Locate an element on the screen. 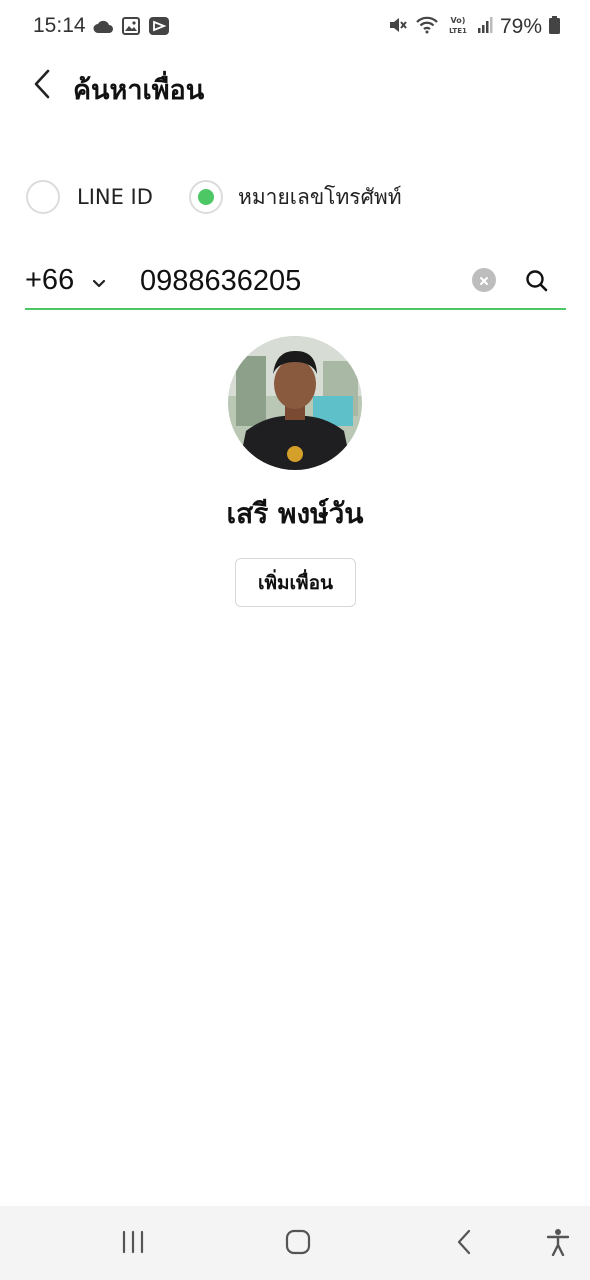 The image size is (590, 1280). status-left-icons is located at coordinates (131, 28).